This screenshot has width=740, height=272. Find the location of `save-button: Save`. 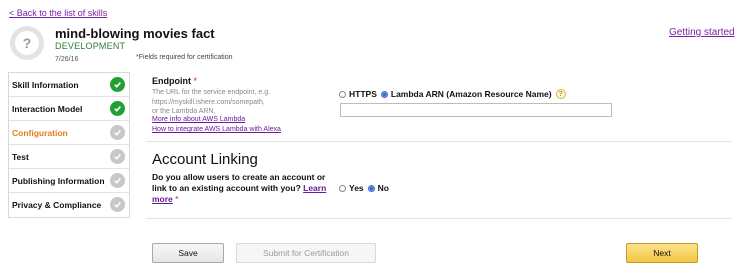

save-button: Save is located at coordinates (188, 253).